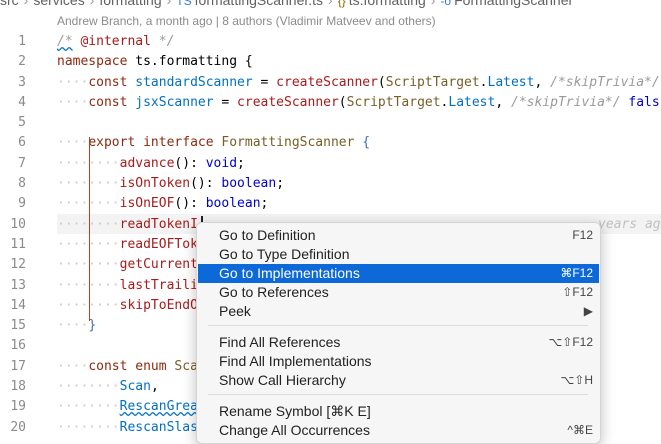 The image size is (661, 444). What do you see at coordinates (588, 311) in the screenshot?
I see `submenu-arrow-icon: ▶` at bounding box center [588, 311].